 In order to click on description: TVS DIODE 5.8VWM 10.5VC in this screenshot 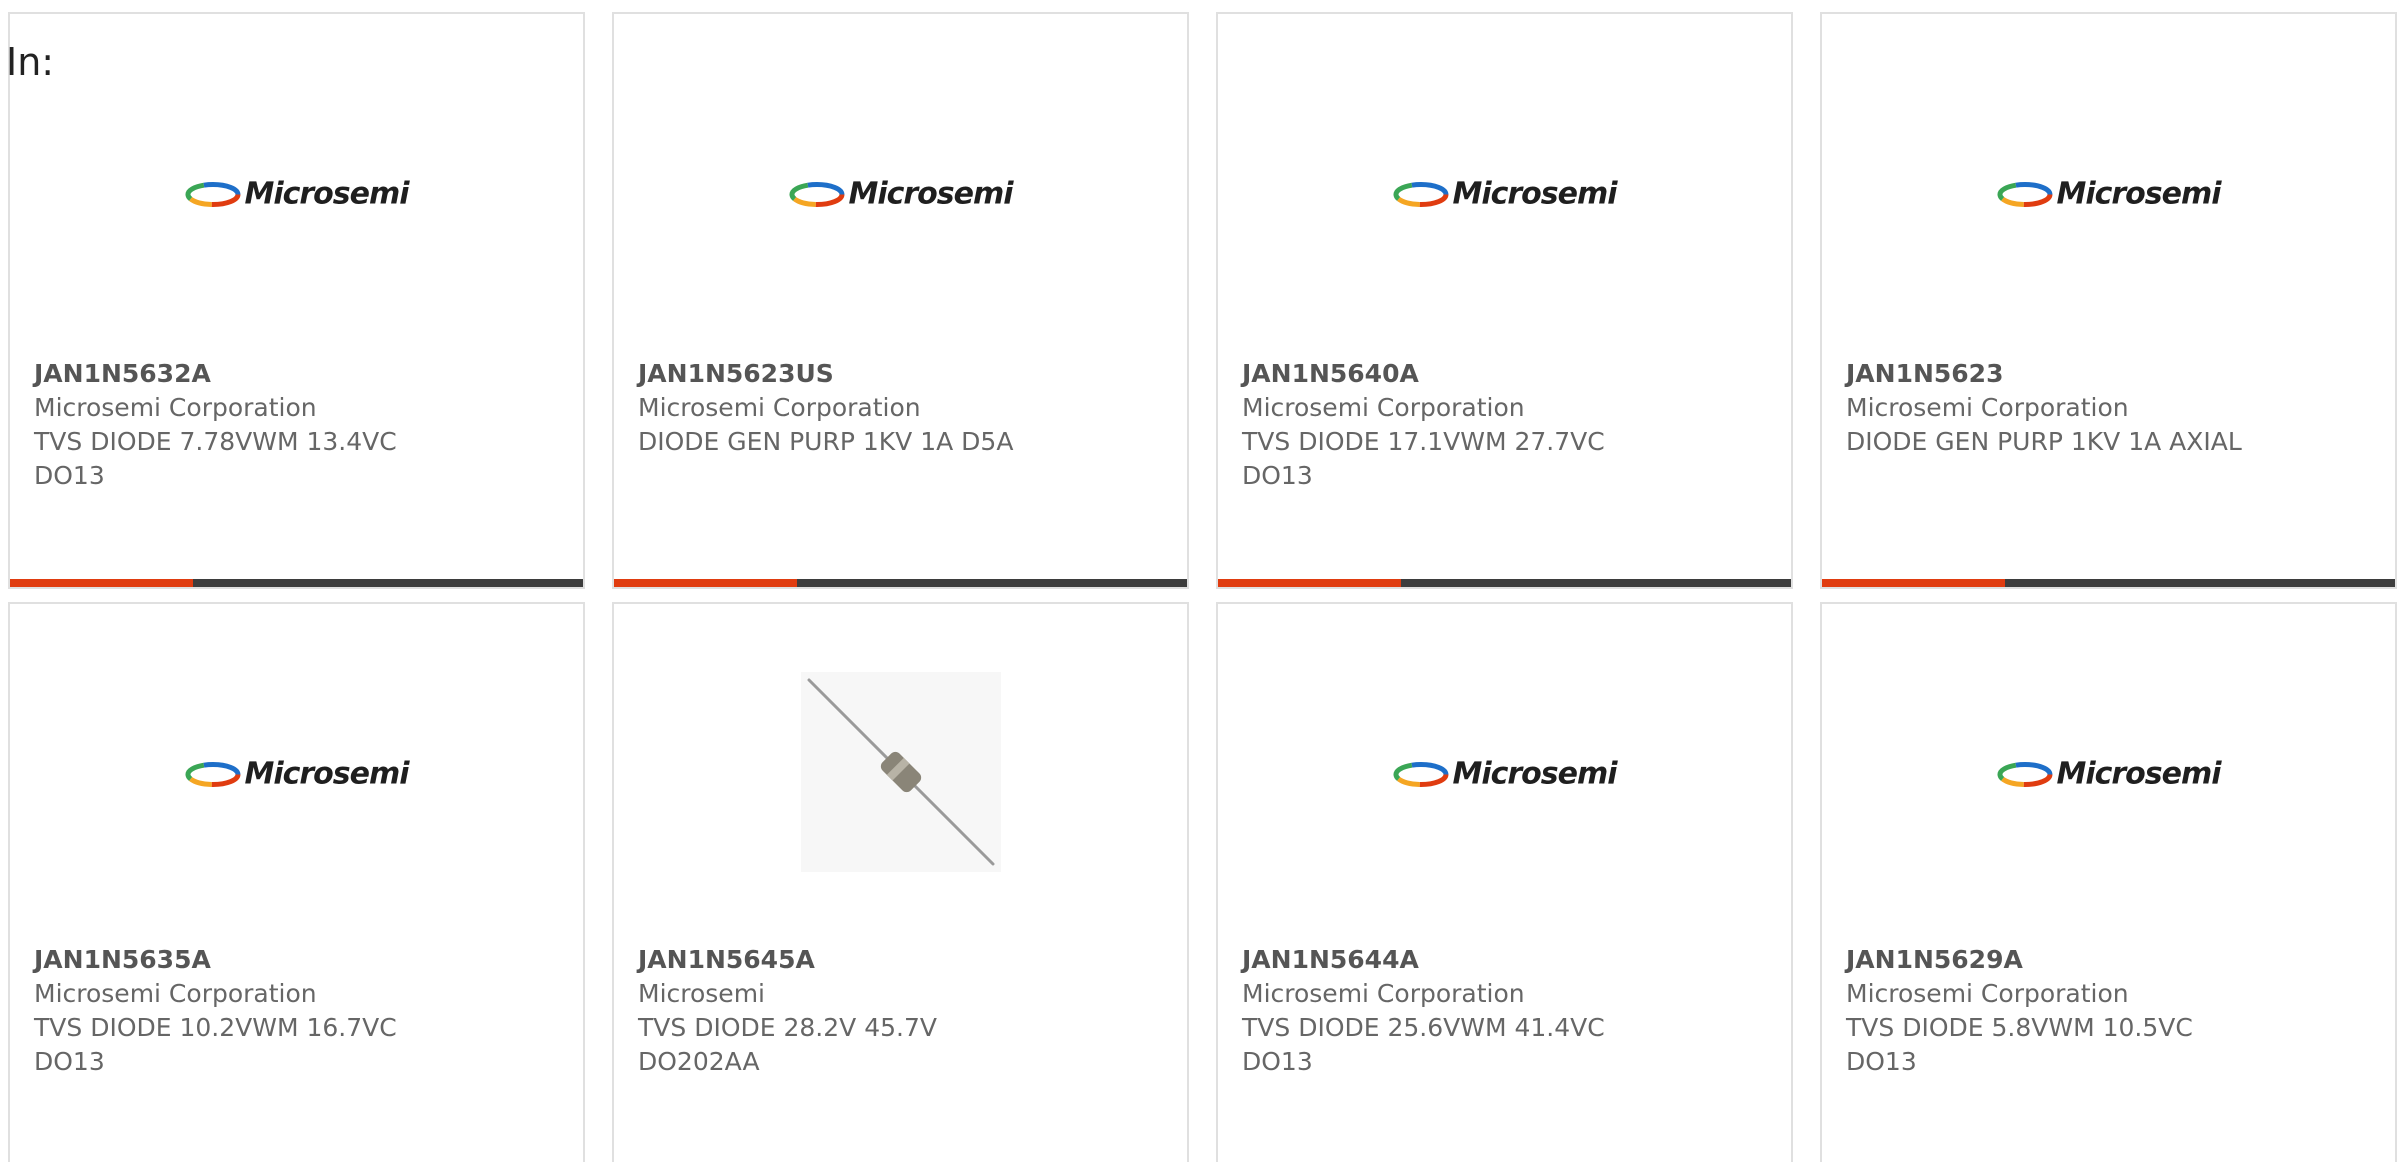, I will do `click(2019, 1027)`.